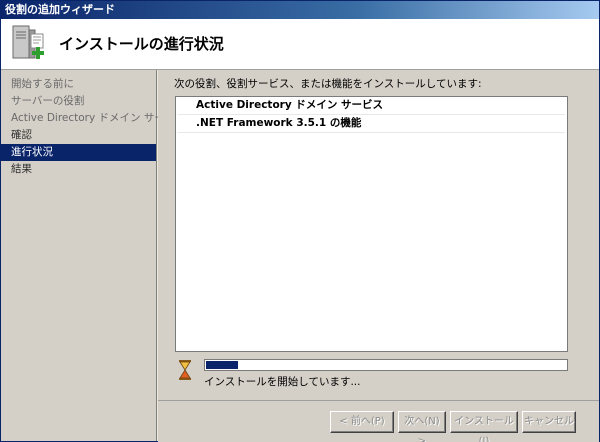  I want to click on back-button: < 前へ(P), so click(362, 422).